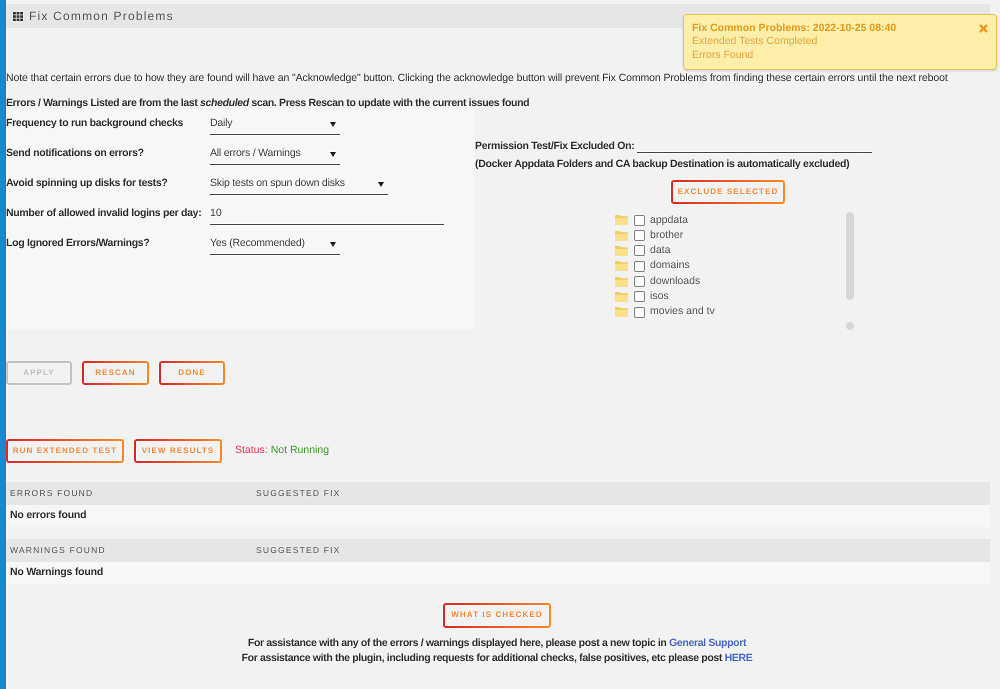  What do you see at coordinates (327, 214) in the screenshot?
I see `input-field: 10` at bounding box center [327, 214].